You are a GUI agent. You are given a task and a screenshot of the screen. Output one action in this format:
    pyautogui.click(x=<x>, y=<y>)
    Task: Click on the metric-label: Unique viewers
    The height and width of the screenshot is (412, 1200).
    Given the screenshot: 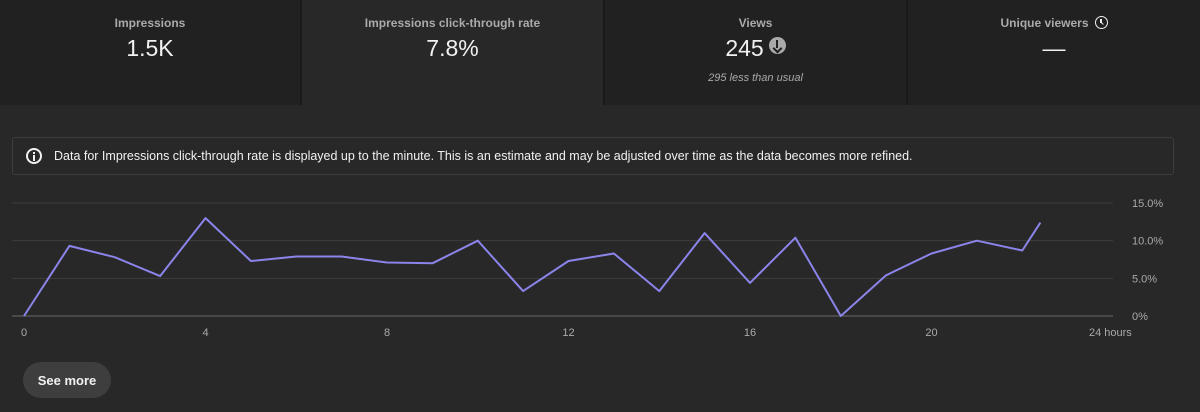 What is the action you would take?
    pyautogui.click(x=1044, y=23)
    